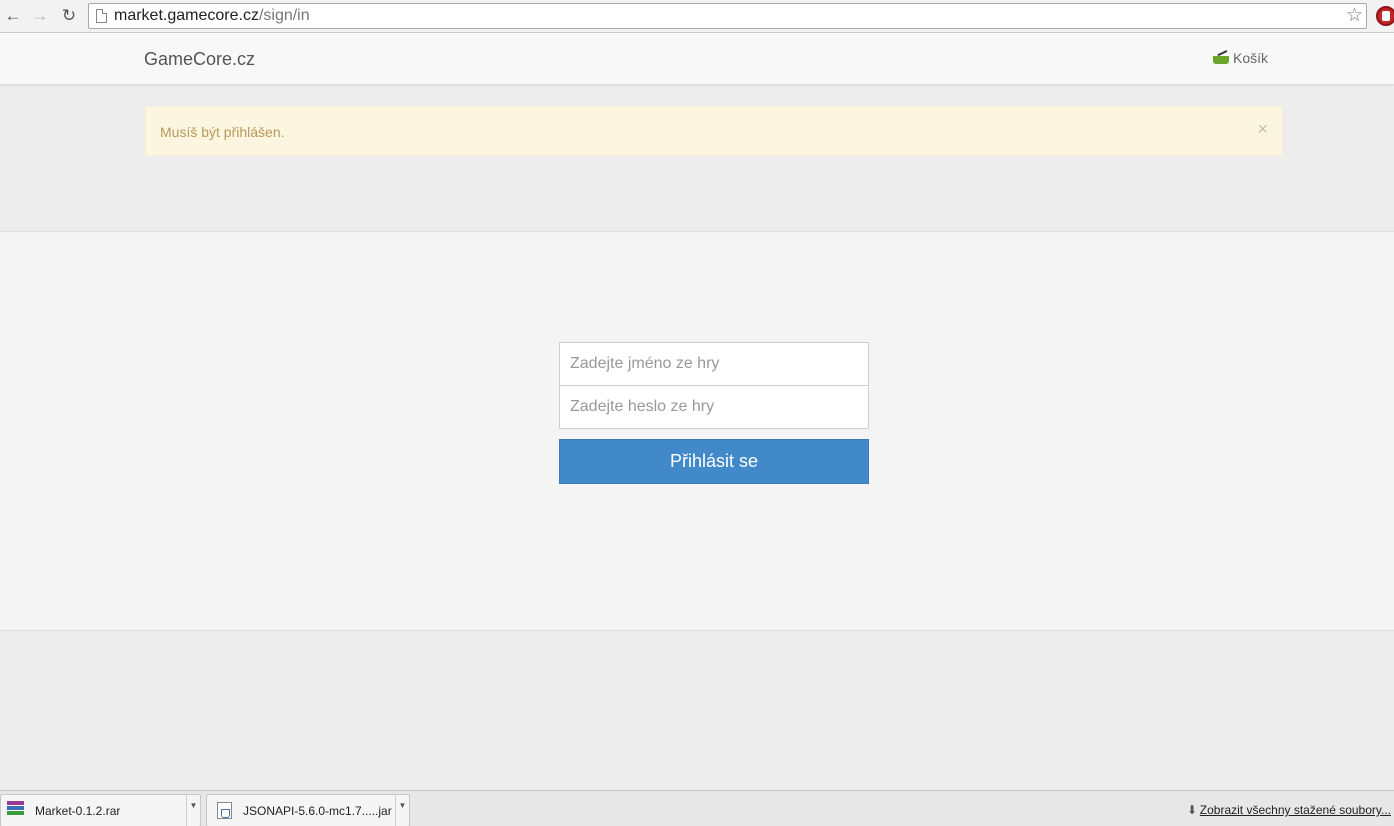  What do you see at coordinates (15, 810) in the screenshot?
I see `rar-archive-icon` at bounding box center [15, 810].